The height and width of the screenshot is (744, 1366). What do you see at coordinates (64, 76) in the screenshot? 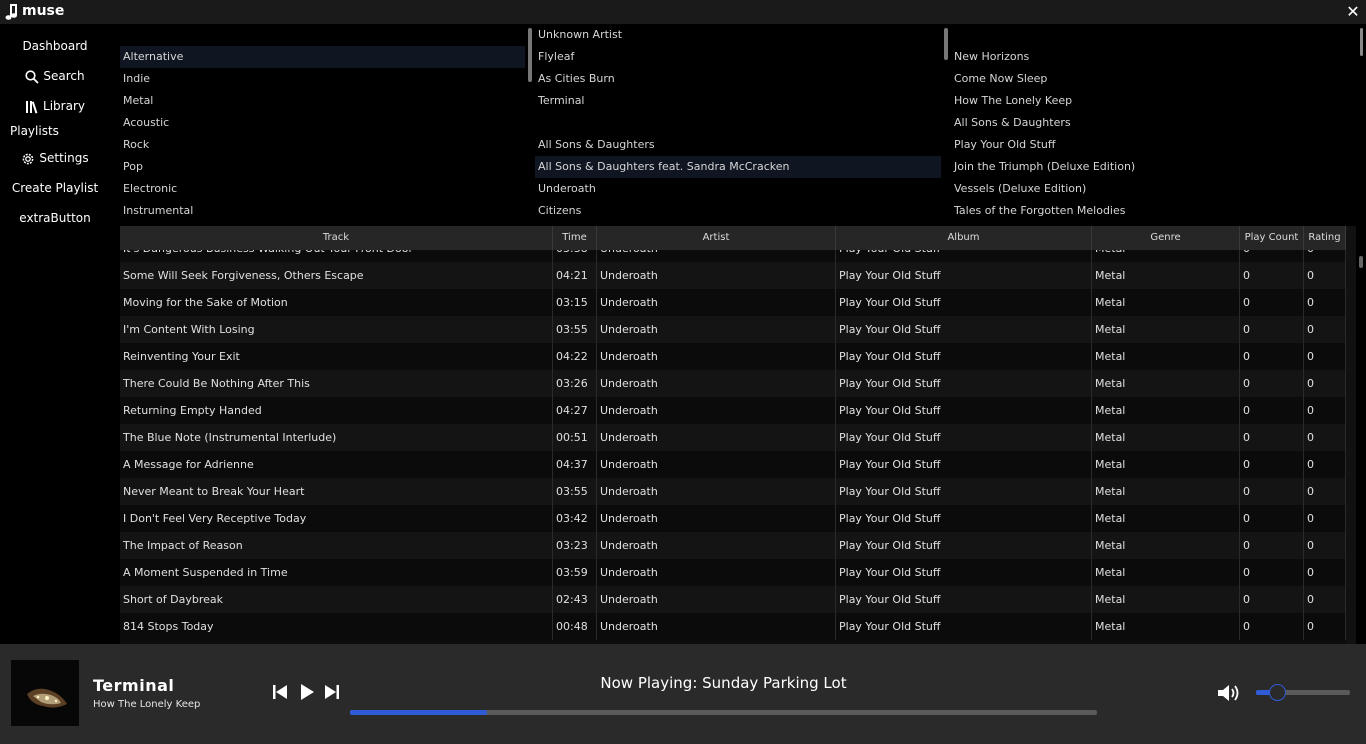
I see `nav-search-label: Search` at bounding box center [64, 76].